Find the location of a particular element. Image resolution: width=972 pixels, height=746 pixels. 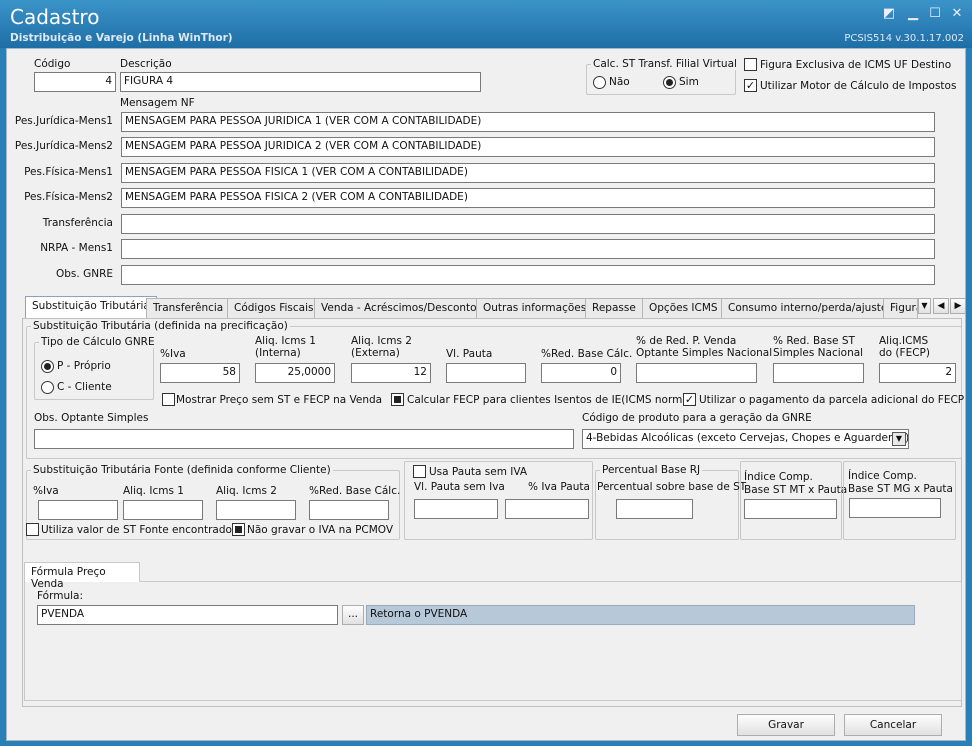

mt-input is located at coordinates (790, 509).